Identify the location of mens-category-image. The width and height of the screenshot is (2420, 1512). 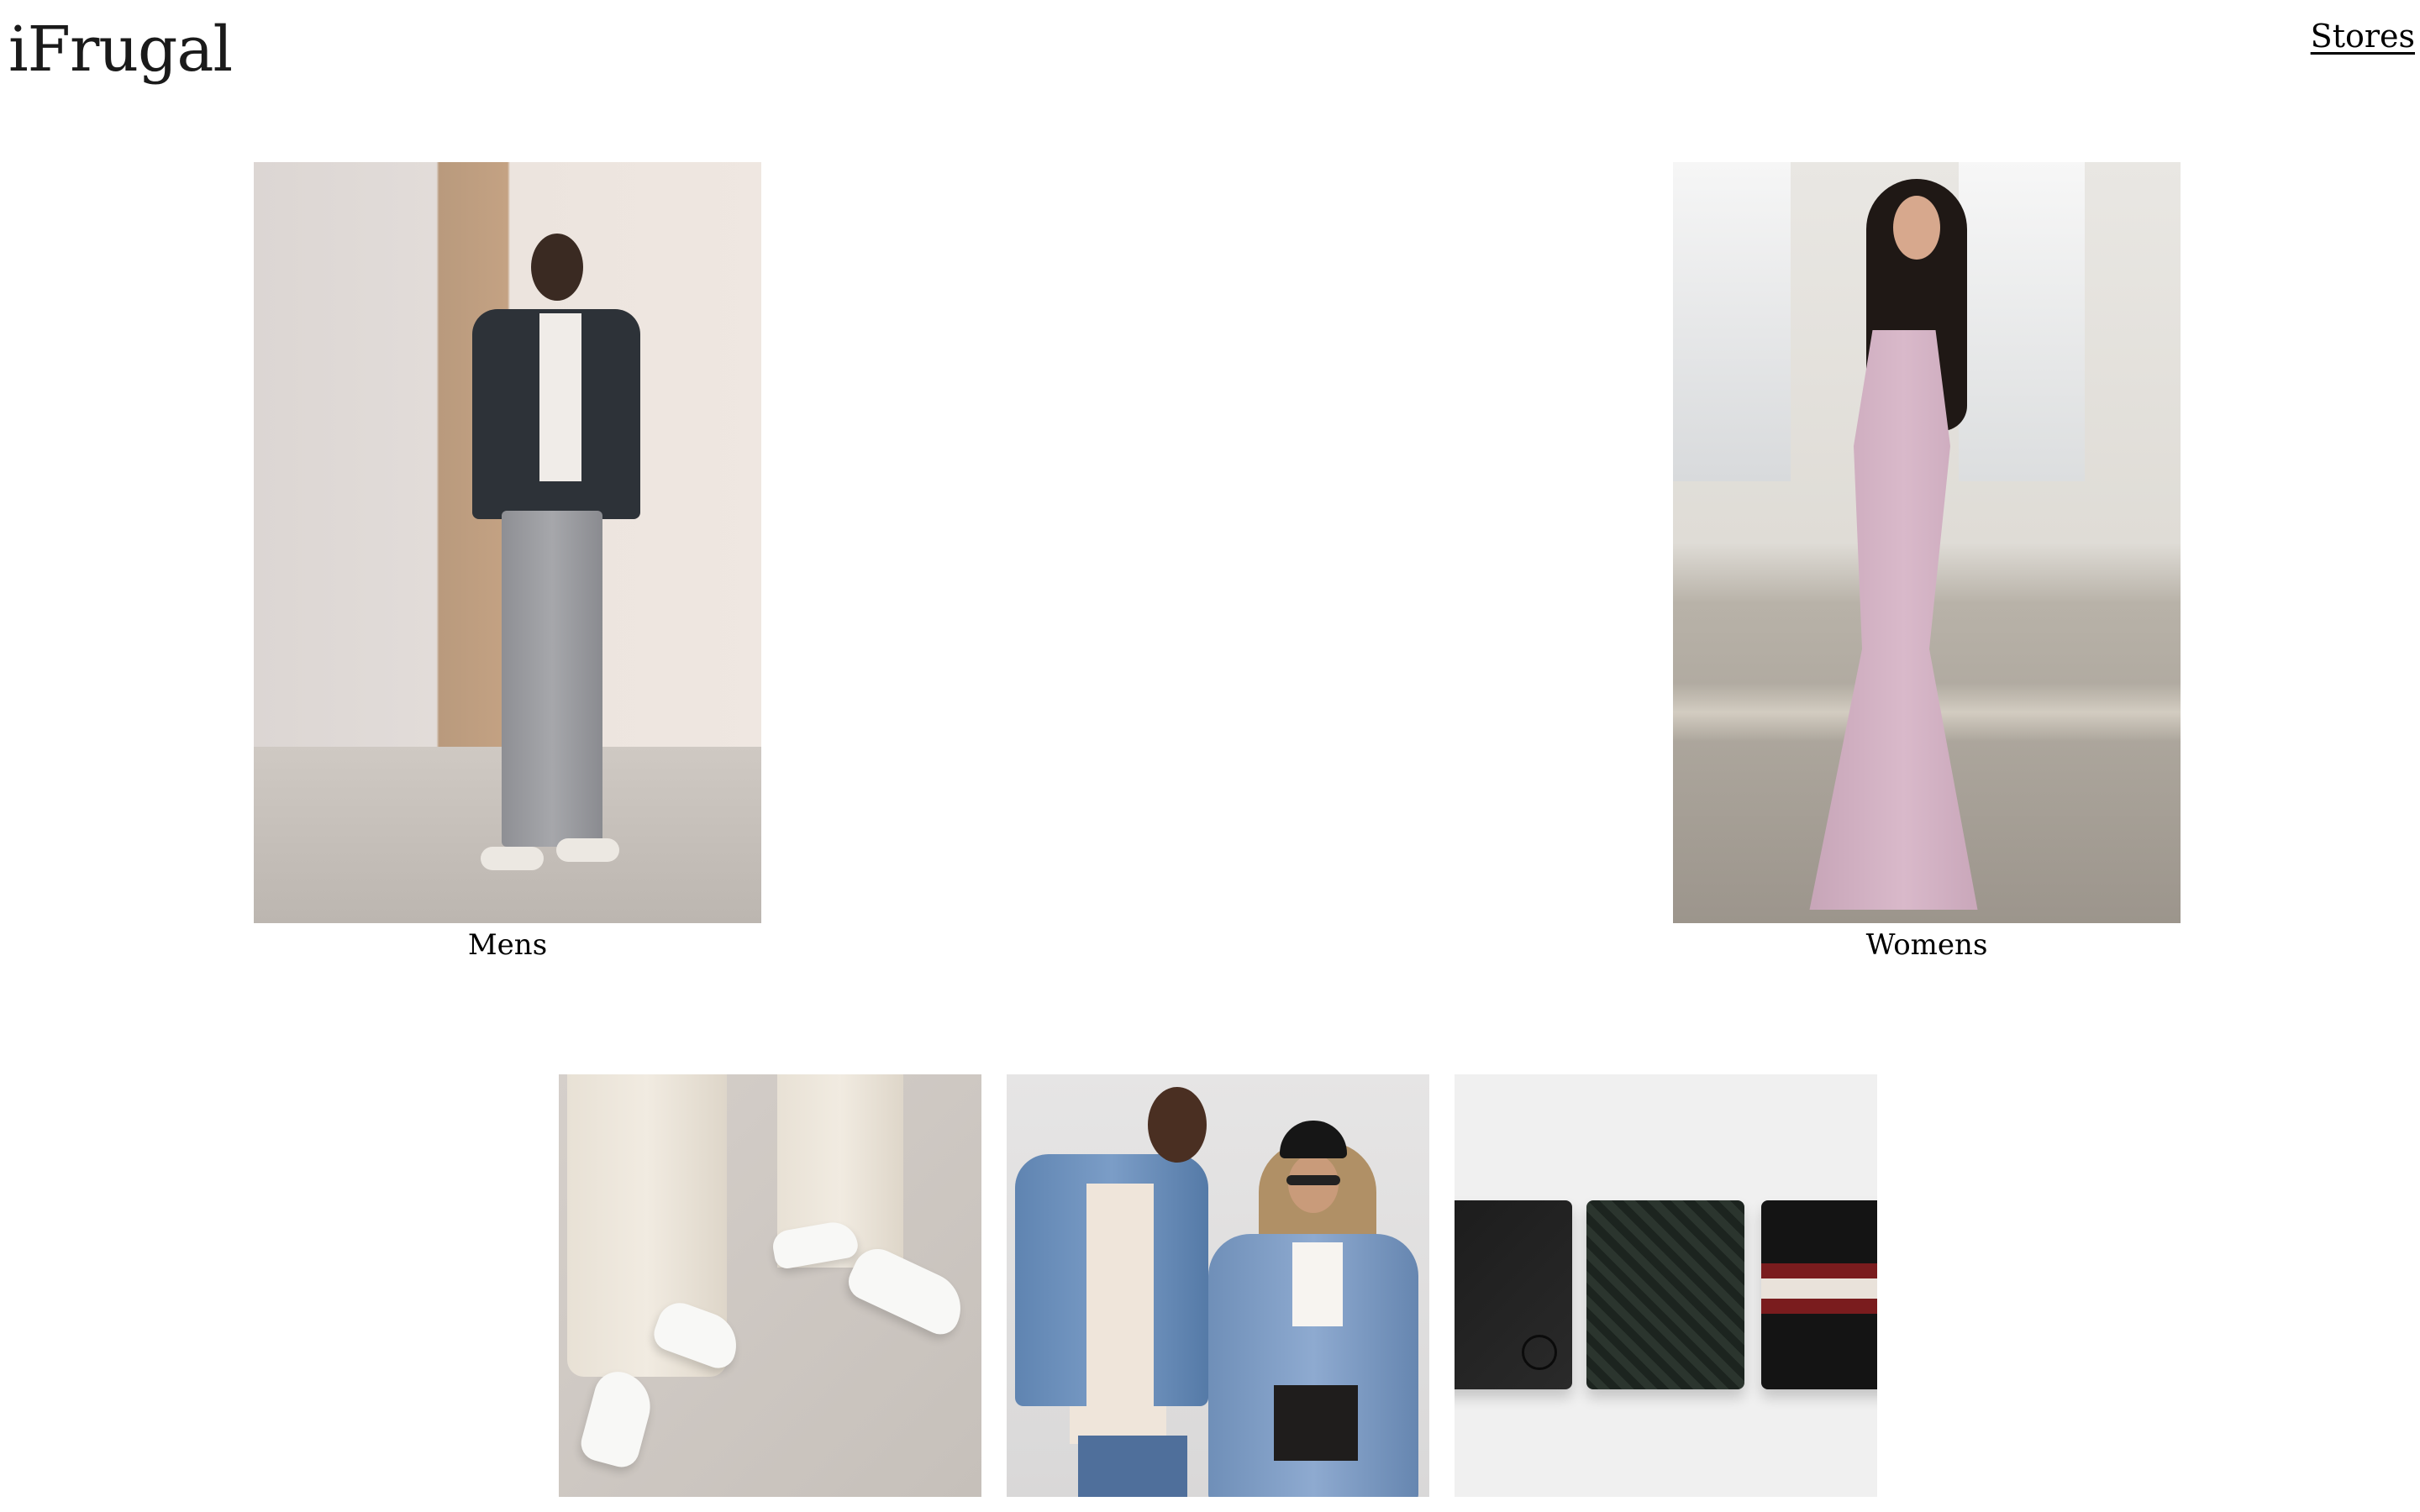
(508, 542).